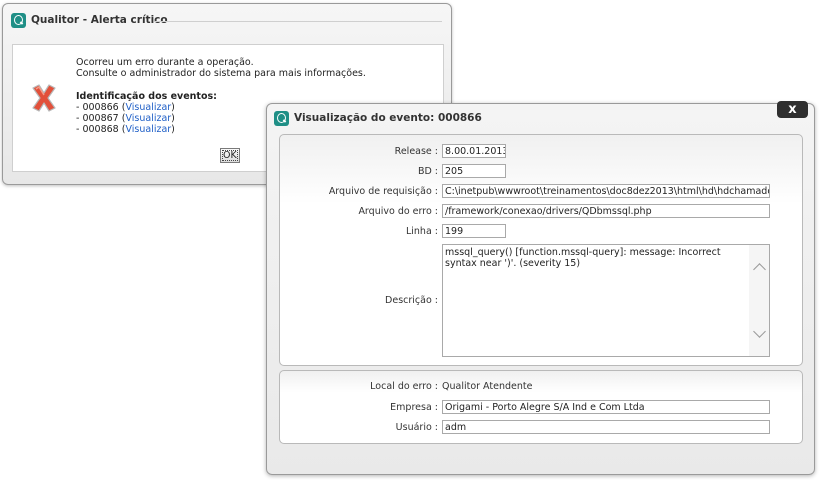 The width and height of the screenshot is (821, 480). I want to click on list-item: - 000867 (Visualizar), so click(125, 118).